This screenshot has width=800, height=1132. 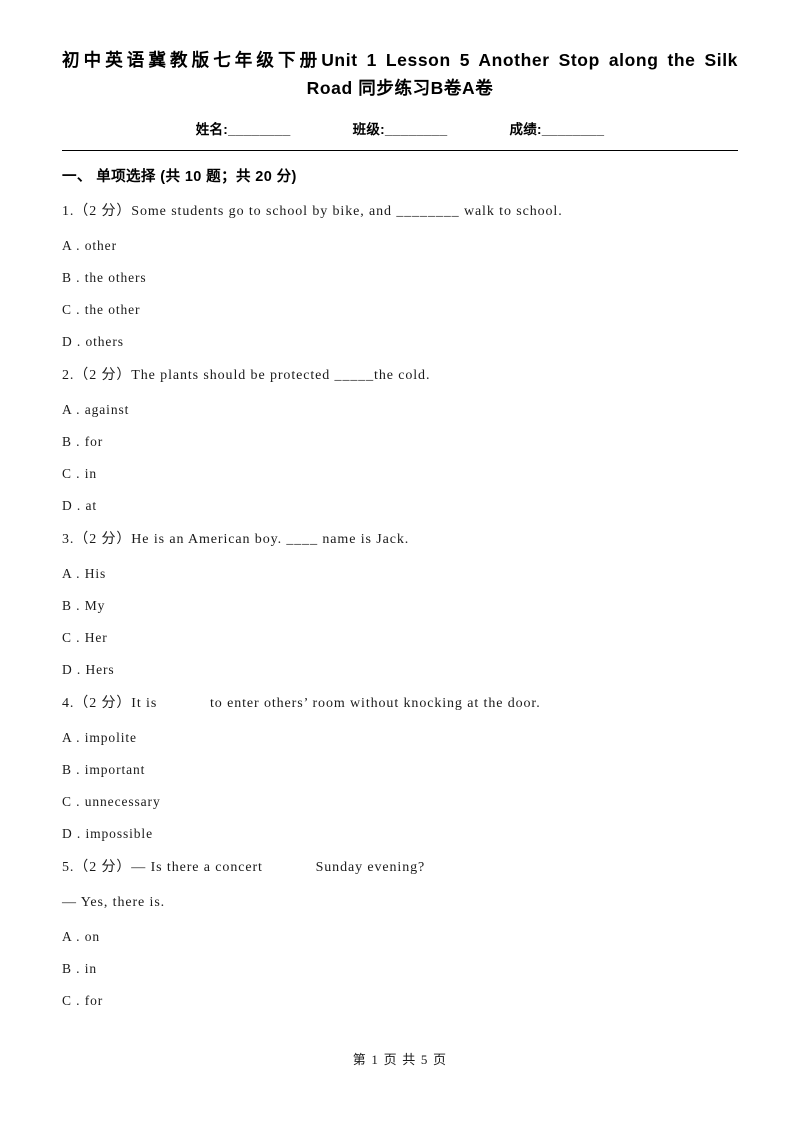 I want to click on option-a: A . on, so click(x=81, y=936).